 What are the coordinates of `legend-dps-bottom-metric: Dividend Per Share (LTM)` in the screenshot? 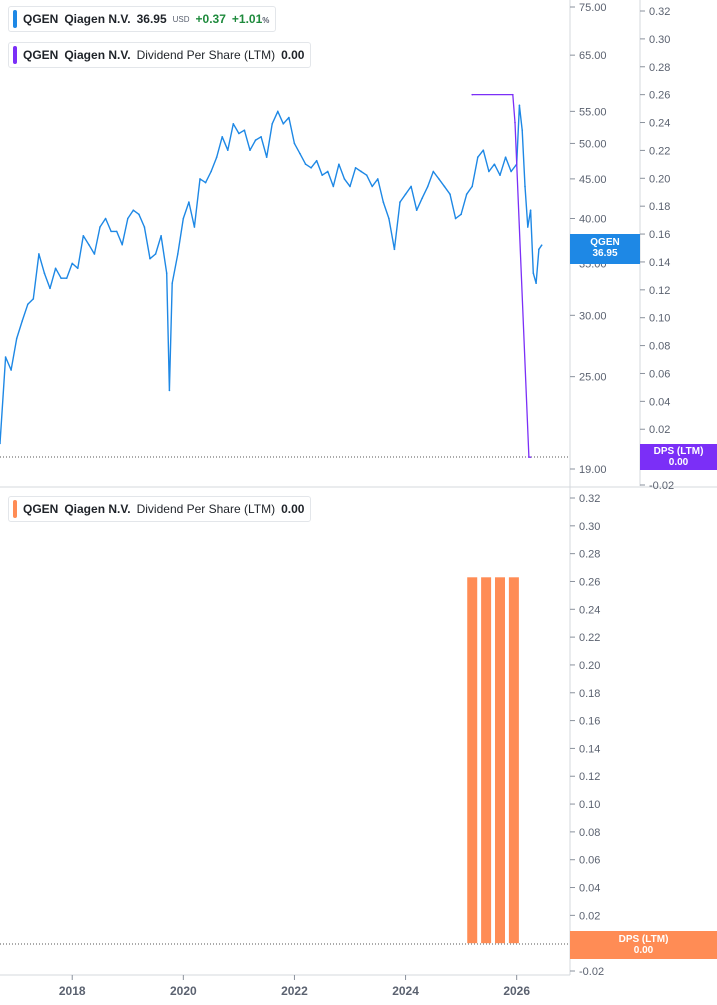 It's located at (206, 509).